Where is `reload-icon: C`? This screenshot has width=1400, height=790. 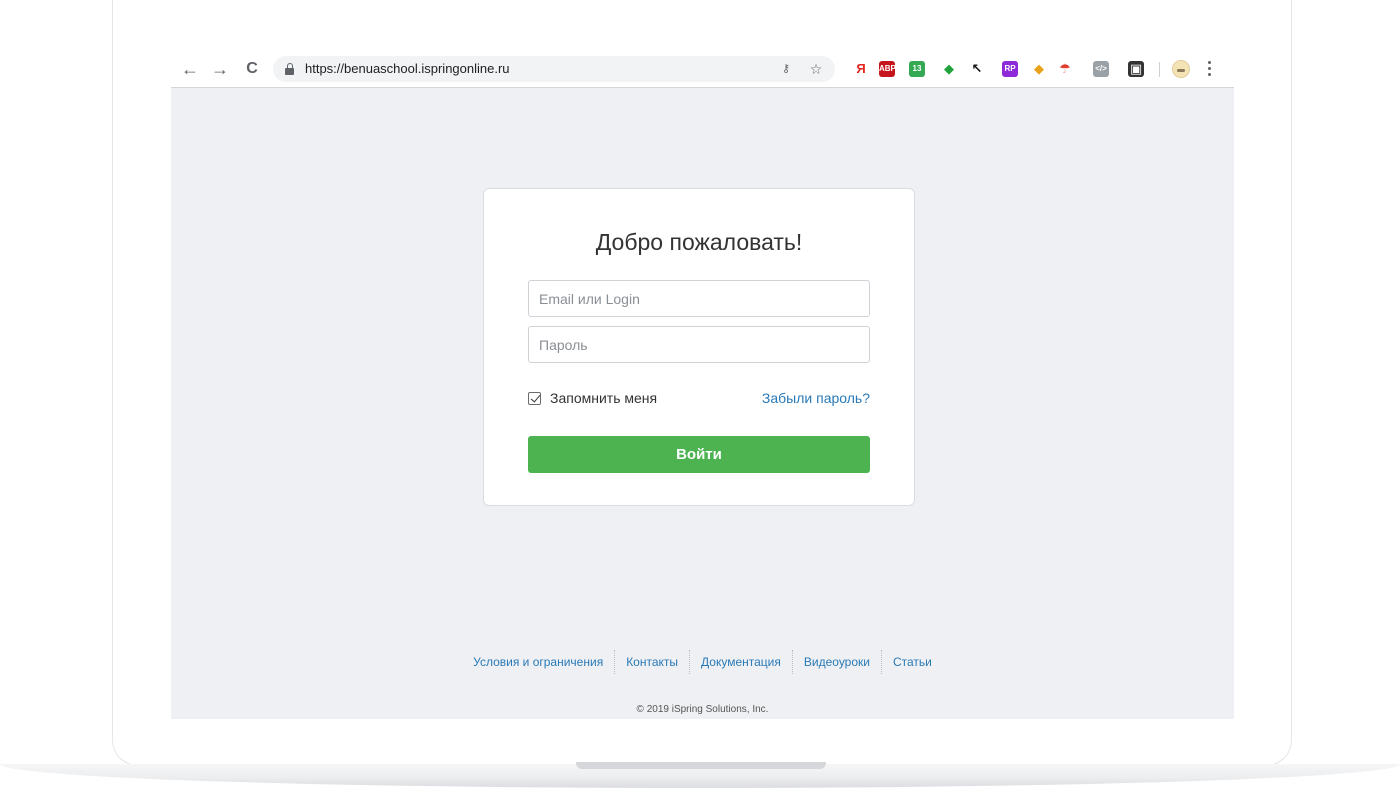
reload-icon: C is located at coordinates (252, 69).